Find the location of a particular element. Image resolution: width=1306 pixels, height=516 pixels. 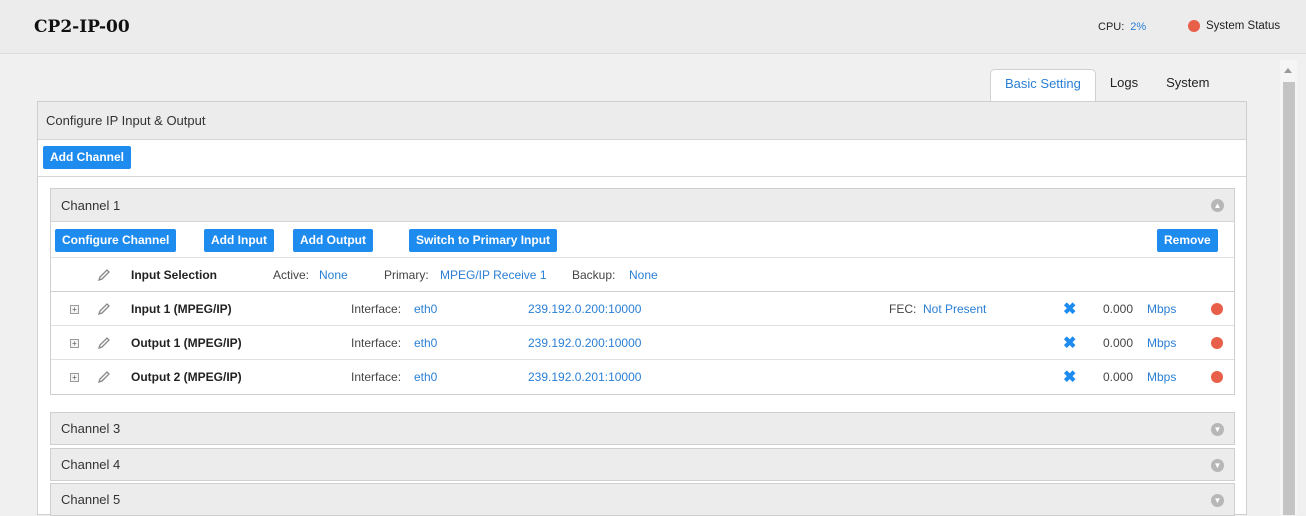

tab-bar: Basic Setting Logs System is located at coordinates (1106, 85).